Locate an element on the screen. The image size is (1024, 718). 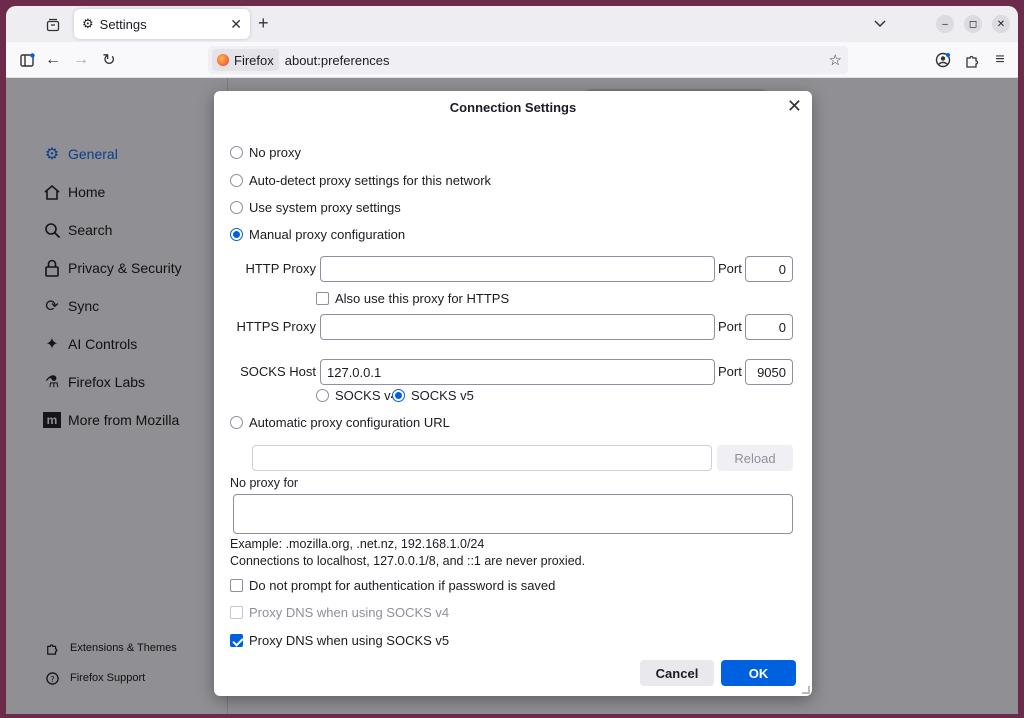
also-https-option: Also use this proxy for HTTPS is located at coordinates (412, 298).